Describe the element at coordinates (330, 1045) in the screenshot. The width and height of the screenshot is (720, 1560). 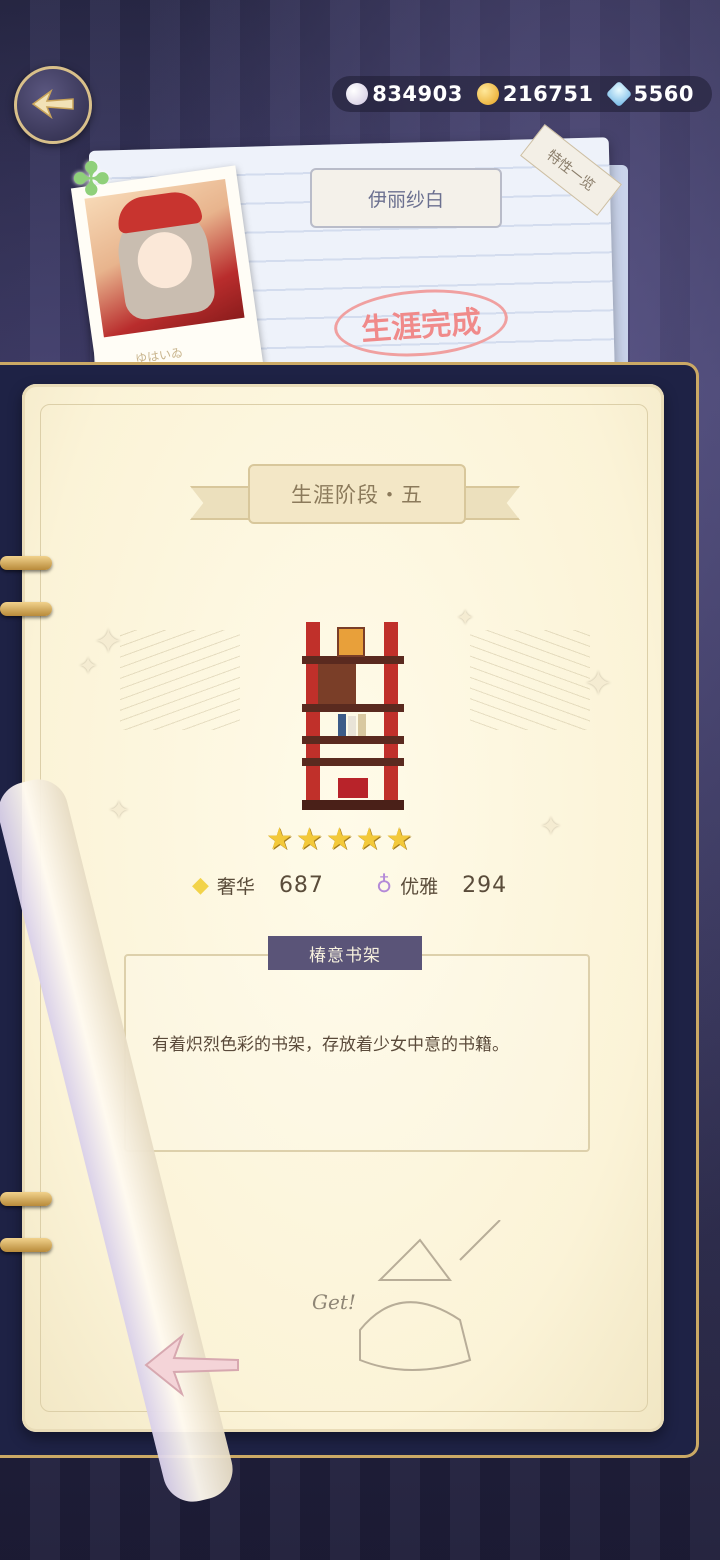
I see `item-description: 有着炽烈色彩的书架，存放着少女中意的书籍。` at that location.